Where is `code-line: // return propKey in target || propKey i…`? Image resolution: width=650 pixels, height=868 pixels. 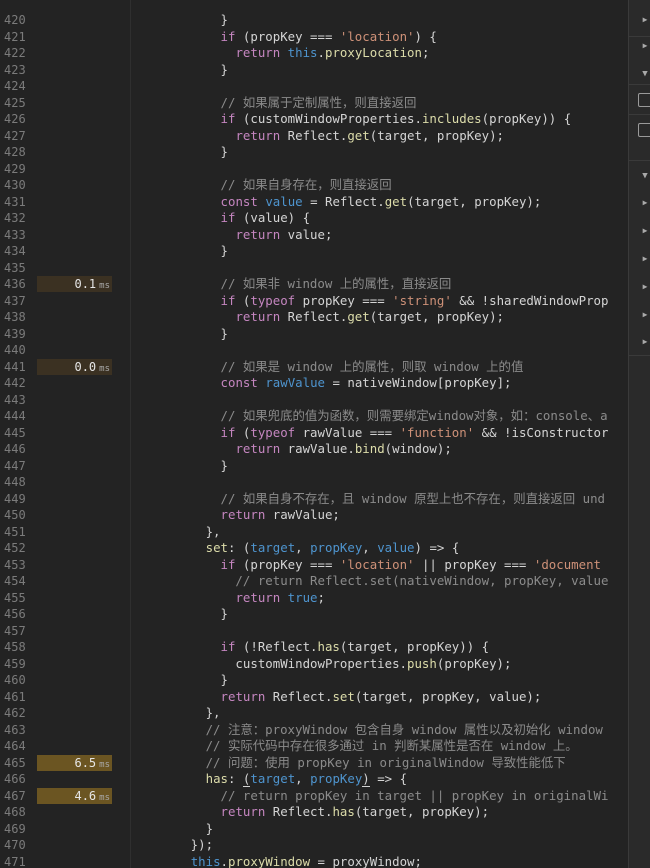
code-line: // return propKey in target || propKey i… is located at coordinates (370, 796).